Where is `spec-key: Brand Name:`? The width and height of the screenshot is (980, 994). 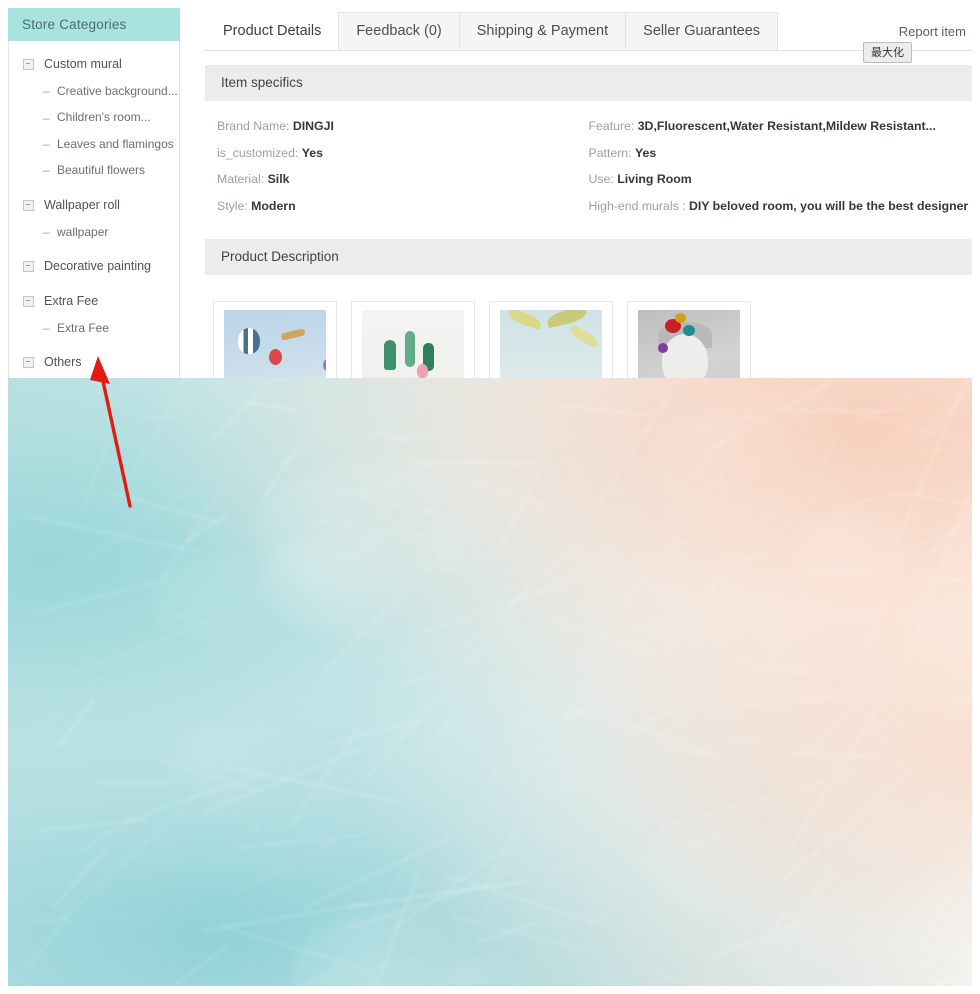 spec-key: Brand Name: is located at coordinates (255, 126).